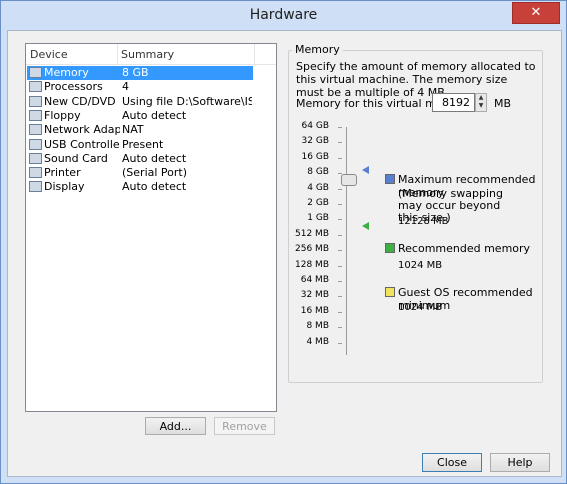 The height and width of the screenshot is (484, 567). I want to click on spin-up-icon: ▲, so click(481, 98).